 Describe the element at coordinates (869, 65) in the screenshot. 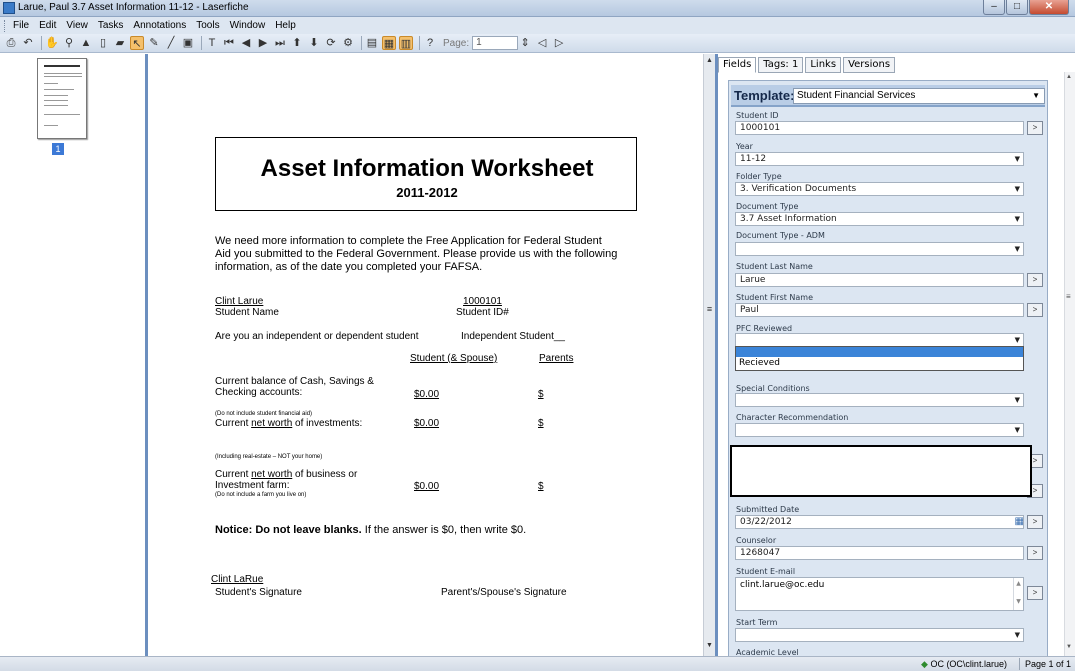

I see `tab-versions: Versions` at that location.